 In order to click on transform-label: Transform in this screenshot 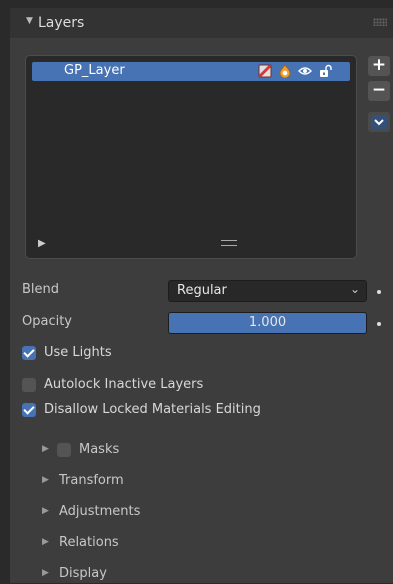, I will do `click(91, 480)`.